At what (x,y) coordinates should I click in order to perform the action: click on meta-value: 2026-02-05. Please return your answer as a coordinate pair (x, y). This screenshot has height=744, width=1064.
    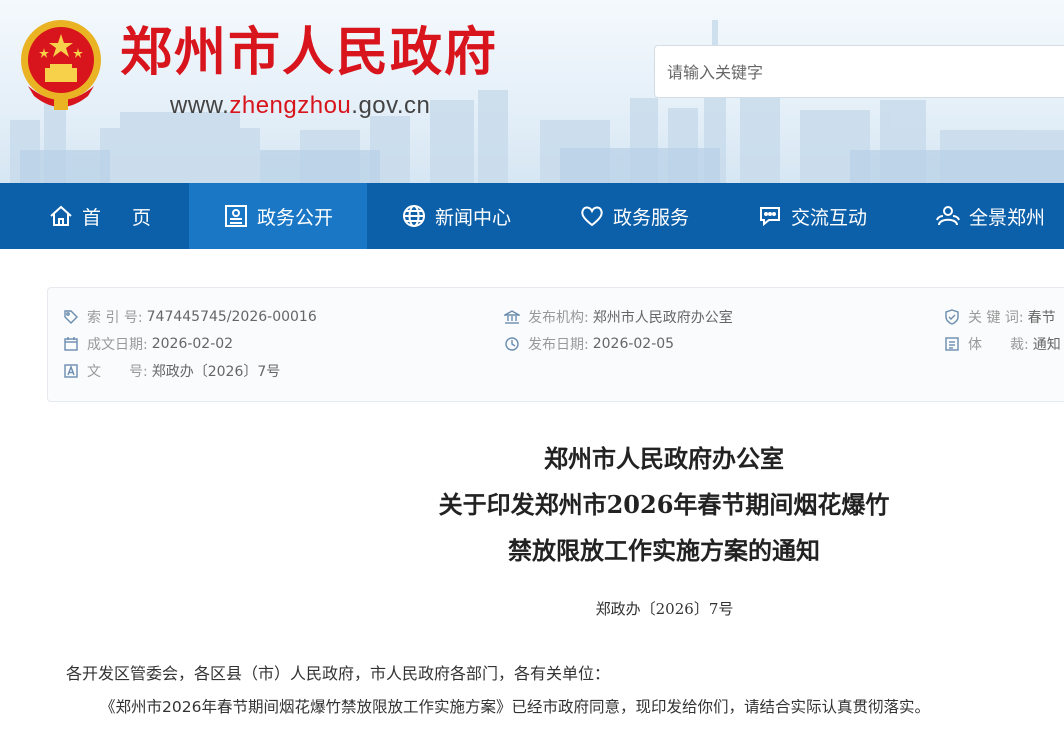
    Looking at the image, I should click on (633, 344).